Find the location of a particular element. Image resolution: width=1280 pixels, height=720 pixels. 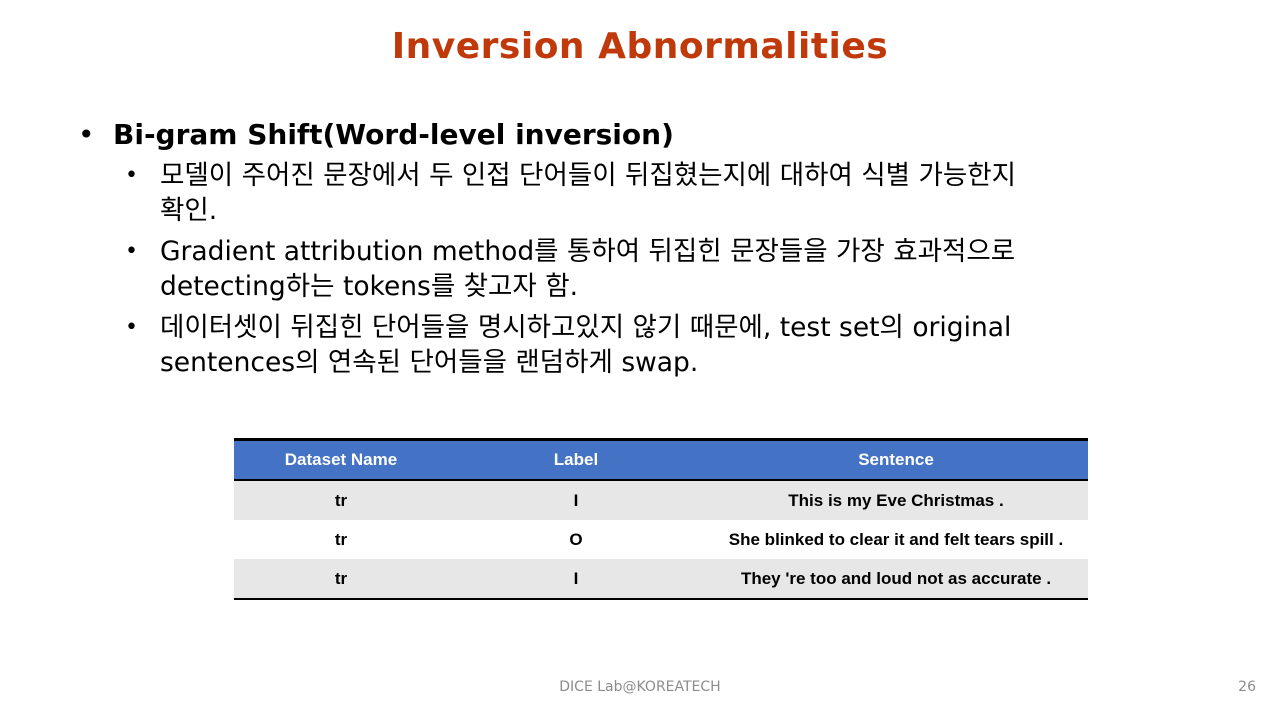

header-sentence: Sentence is located at coordinates (896, 459).